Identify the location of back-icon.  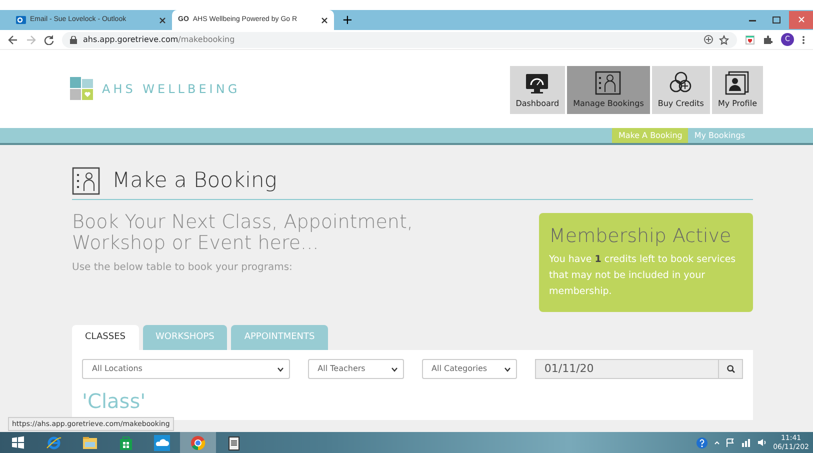
(13, 39).